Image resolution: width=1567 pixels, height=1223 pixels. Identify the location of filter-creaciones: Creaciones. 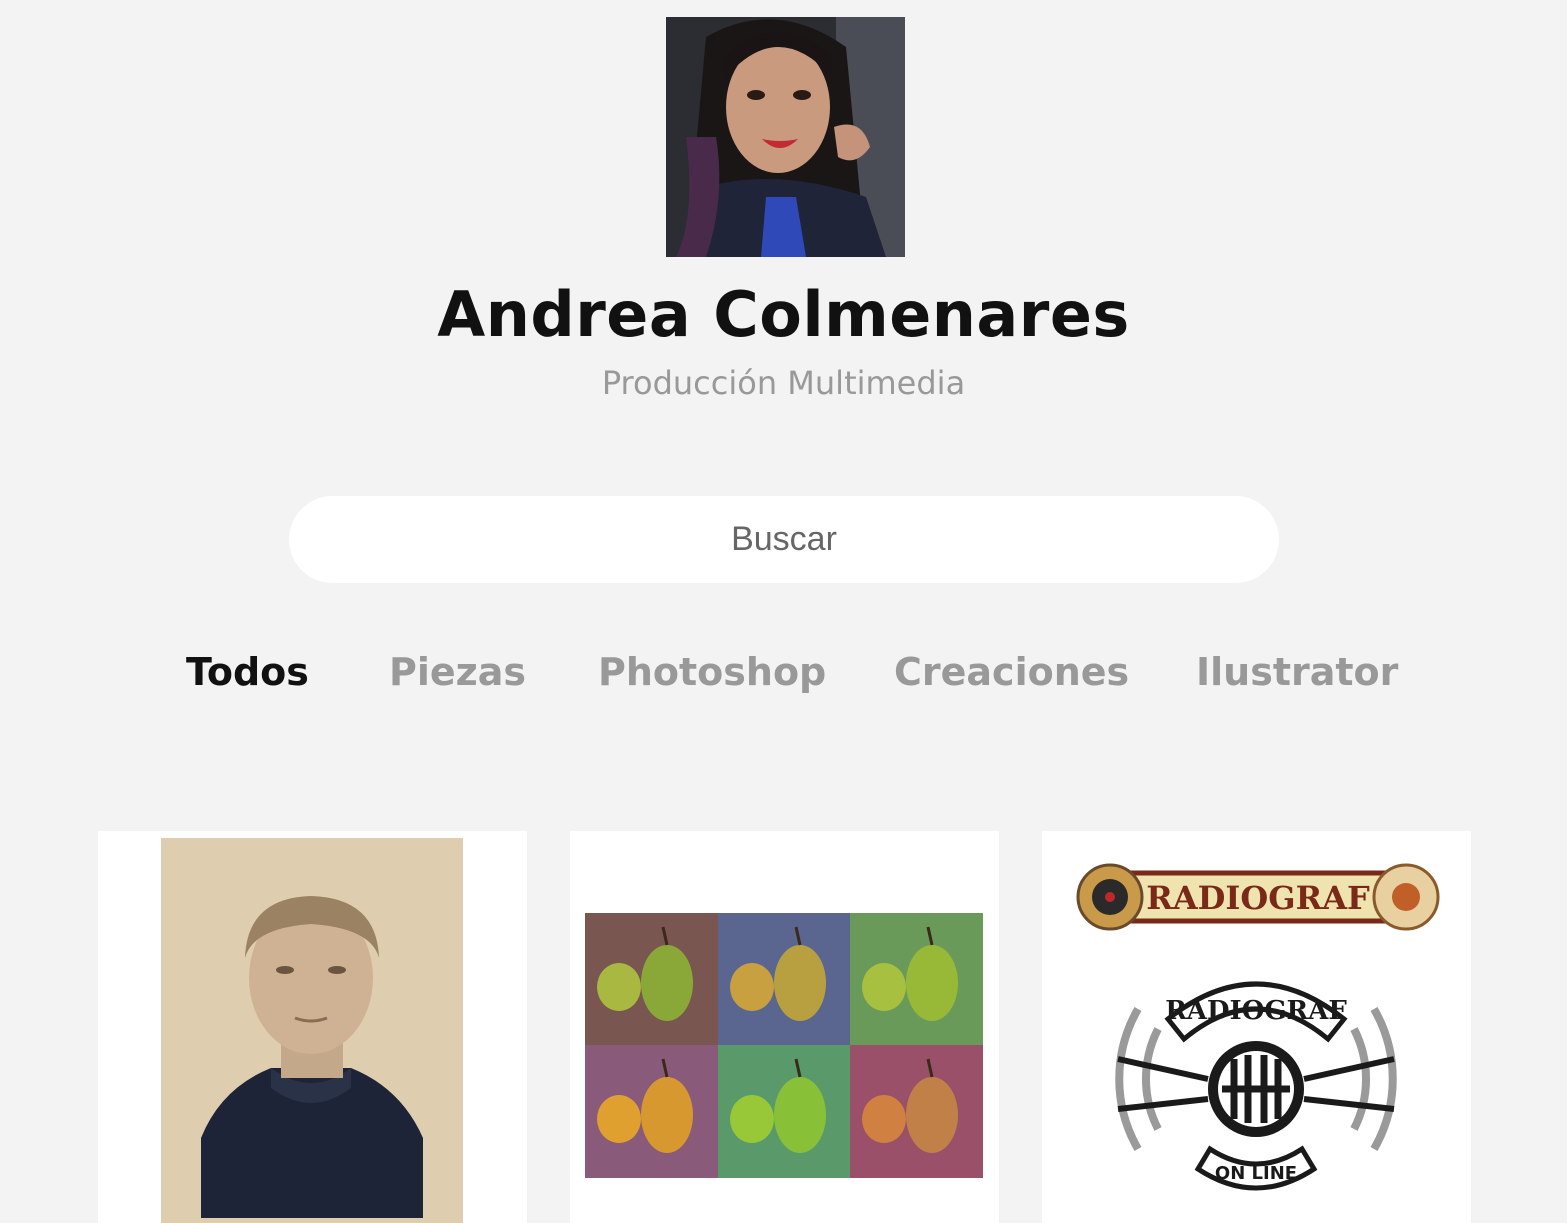
(1011, 672).